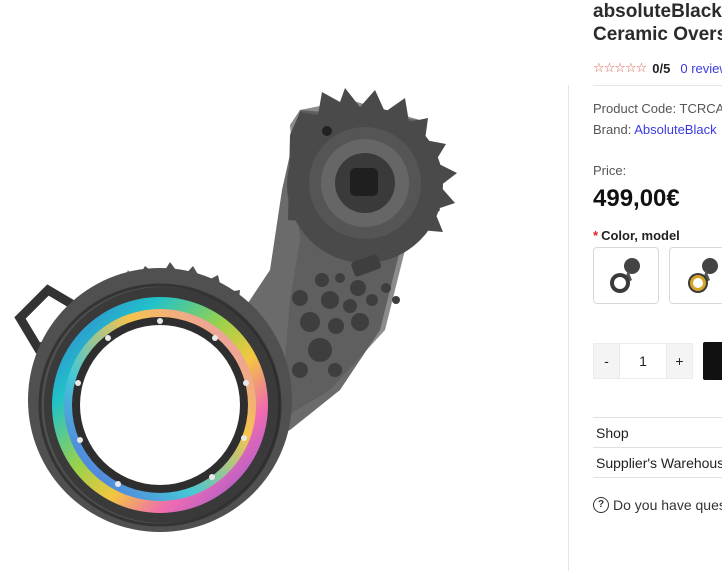 The width and height of the screenshot is (722, 576). I want to click on price-value: 499,00€, so click(636, 199).